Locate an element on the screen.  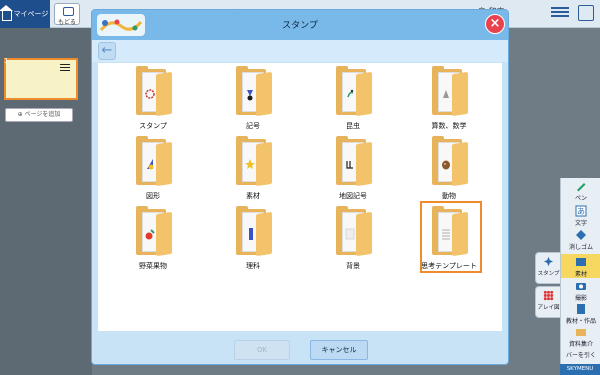
dialog-title: スタンプ is located at coordinates (300, 26).